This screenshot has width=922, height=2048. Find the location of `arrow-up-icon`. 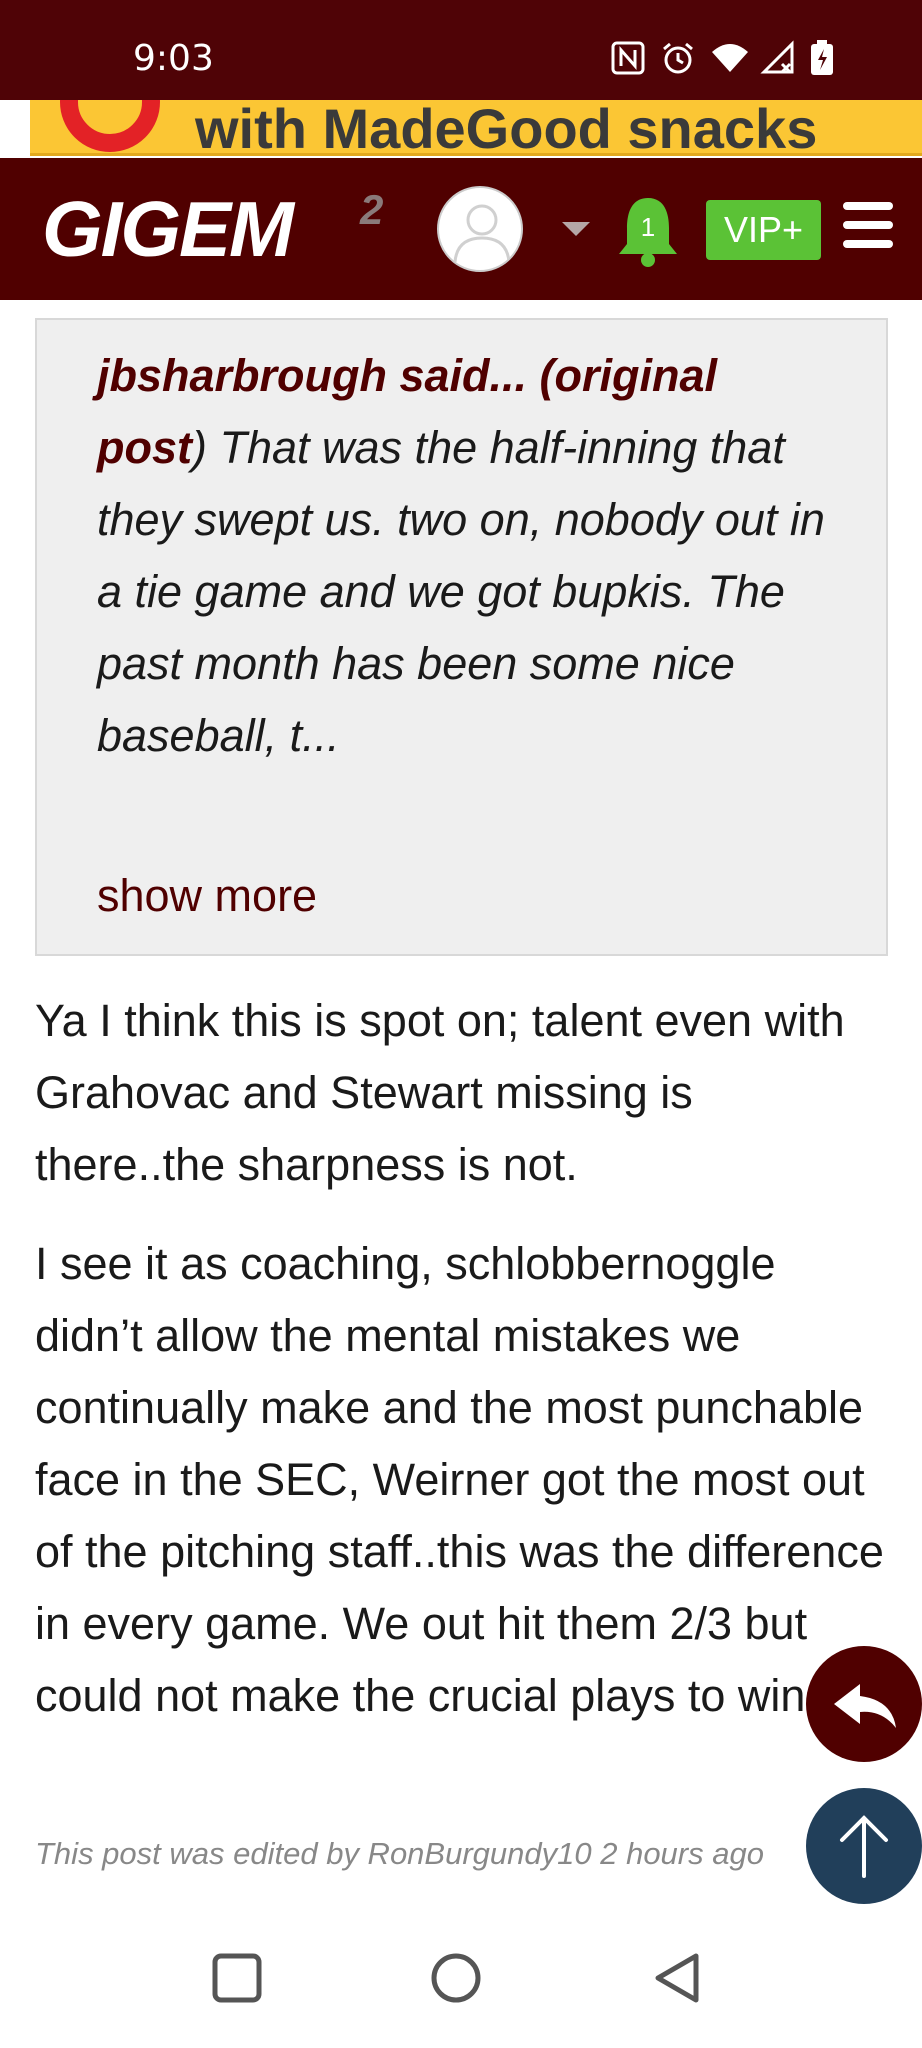

arrow-up-icon is located at coordinates (864, 1846).